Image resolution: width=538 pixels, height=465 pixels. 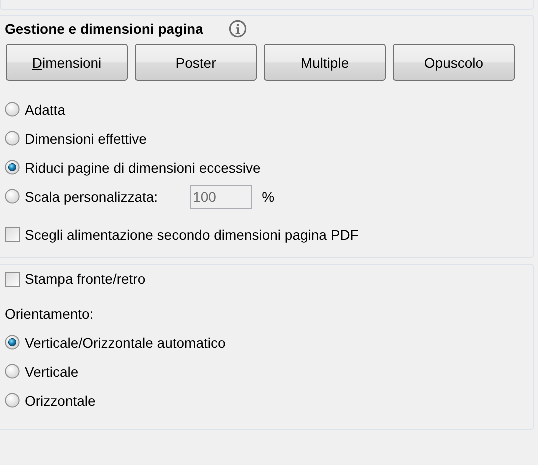 What do you see at coordinates (85, 279) in the screenshot?
I see `option-label: Stampa fronte/retro` at bounding box center [85, 279].